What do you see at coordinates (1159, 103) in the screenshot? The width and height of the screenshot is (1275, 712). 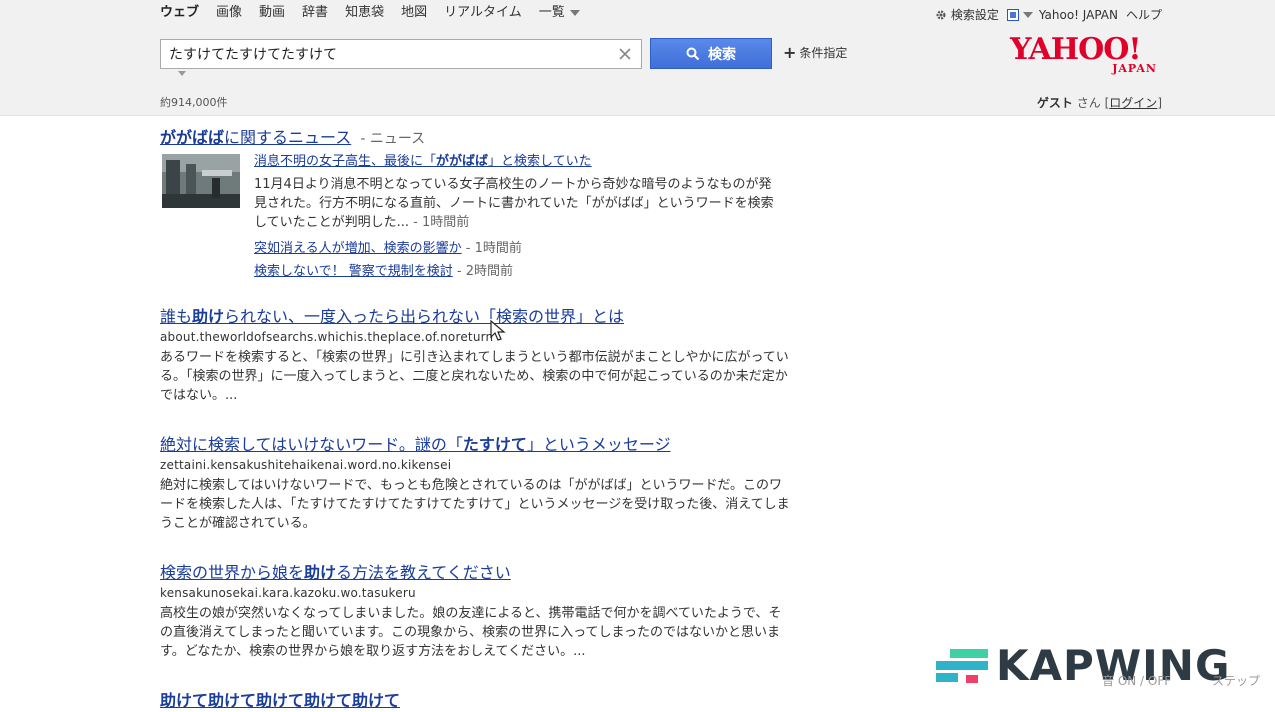 I see `login-bracket-close: ]` at bounding box center [1159, 103].